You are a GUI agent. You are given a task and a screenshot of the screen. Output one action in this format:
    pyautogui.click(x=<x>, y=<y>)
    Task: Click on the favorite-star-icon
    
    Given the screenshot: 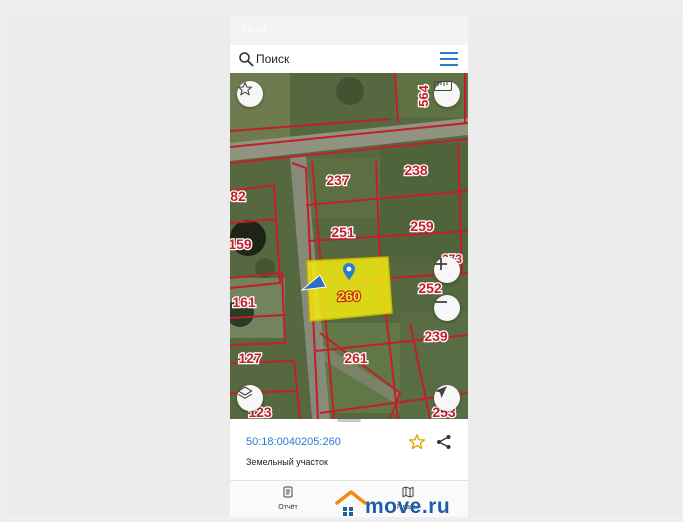 What is the action you would take?
    pyautogui.click(x=417, y=442)
    